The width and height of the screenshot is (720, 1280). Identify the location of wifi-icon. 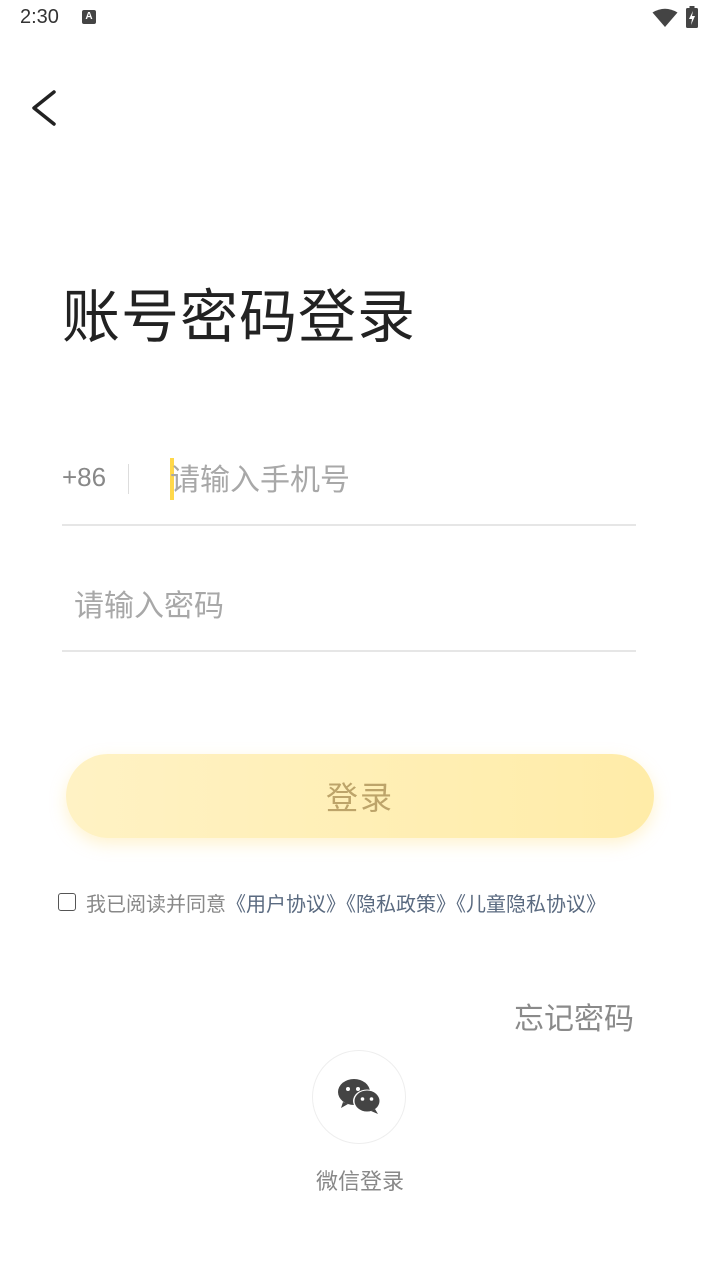
(665, 17).